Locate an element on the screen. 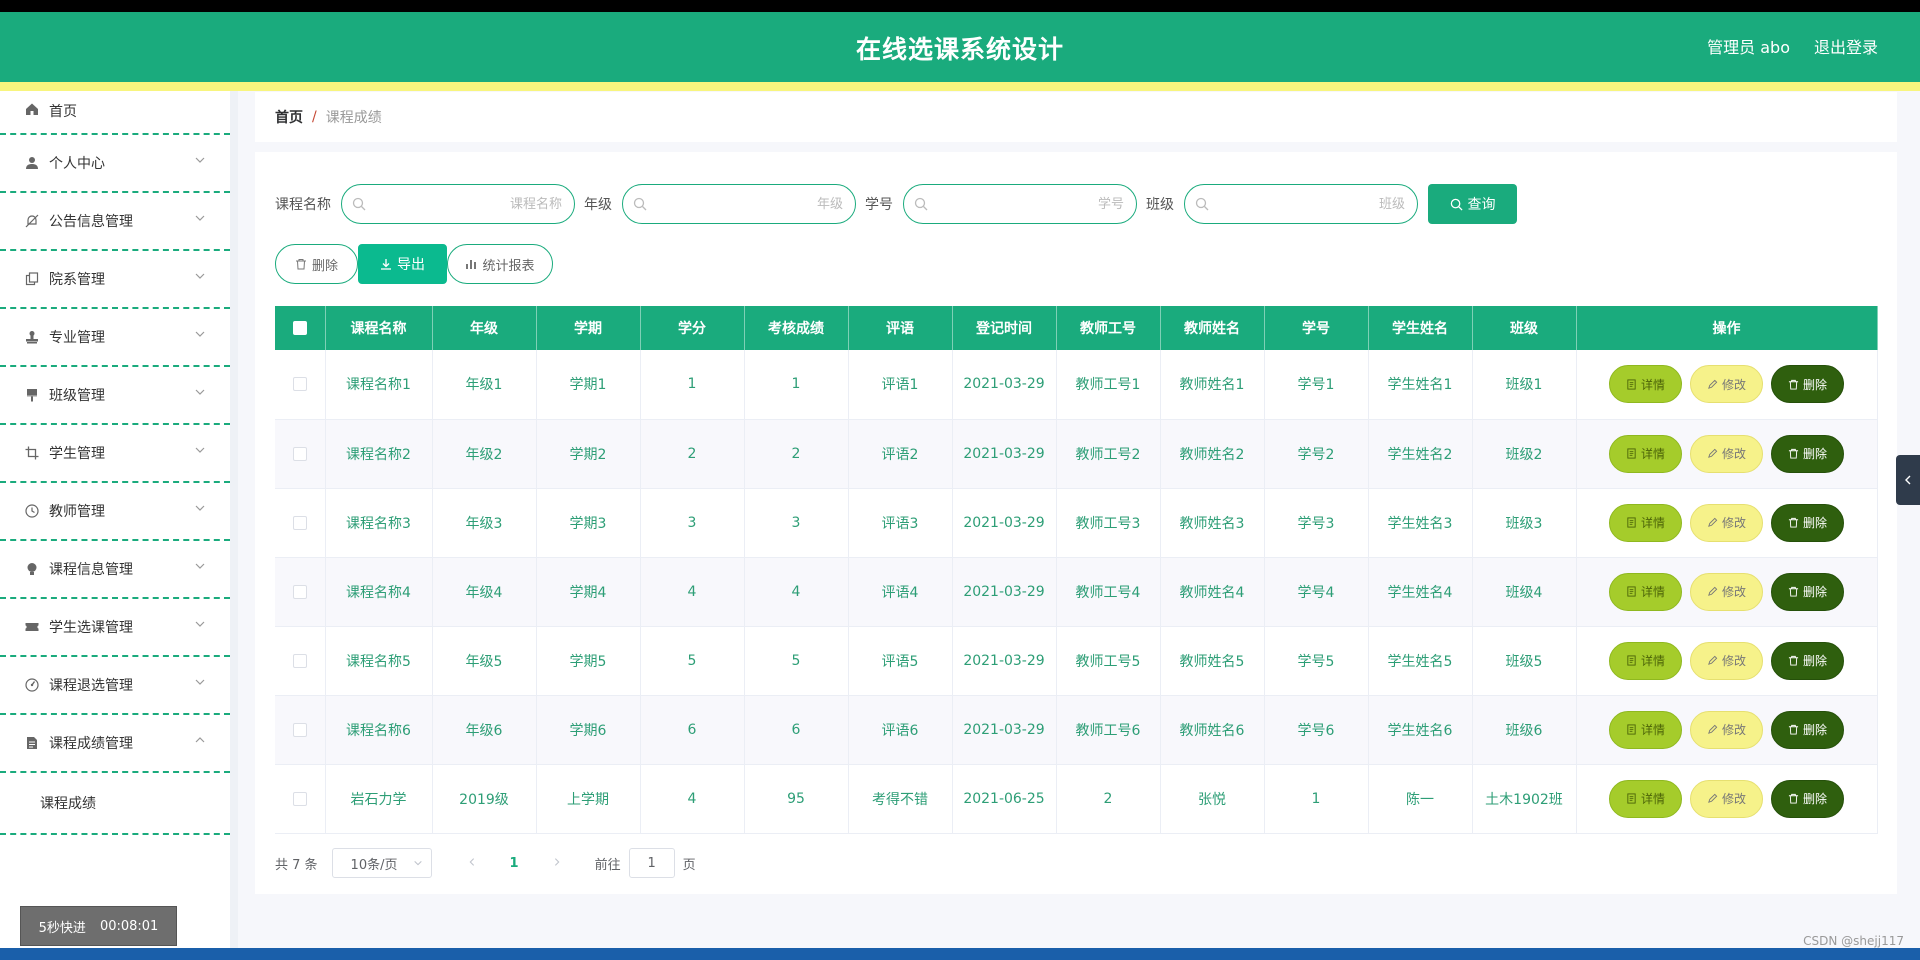 The image size is (1920, 960). table-cell: 教师姓名2 is located at coordinates (1212, 454).